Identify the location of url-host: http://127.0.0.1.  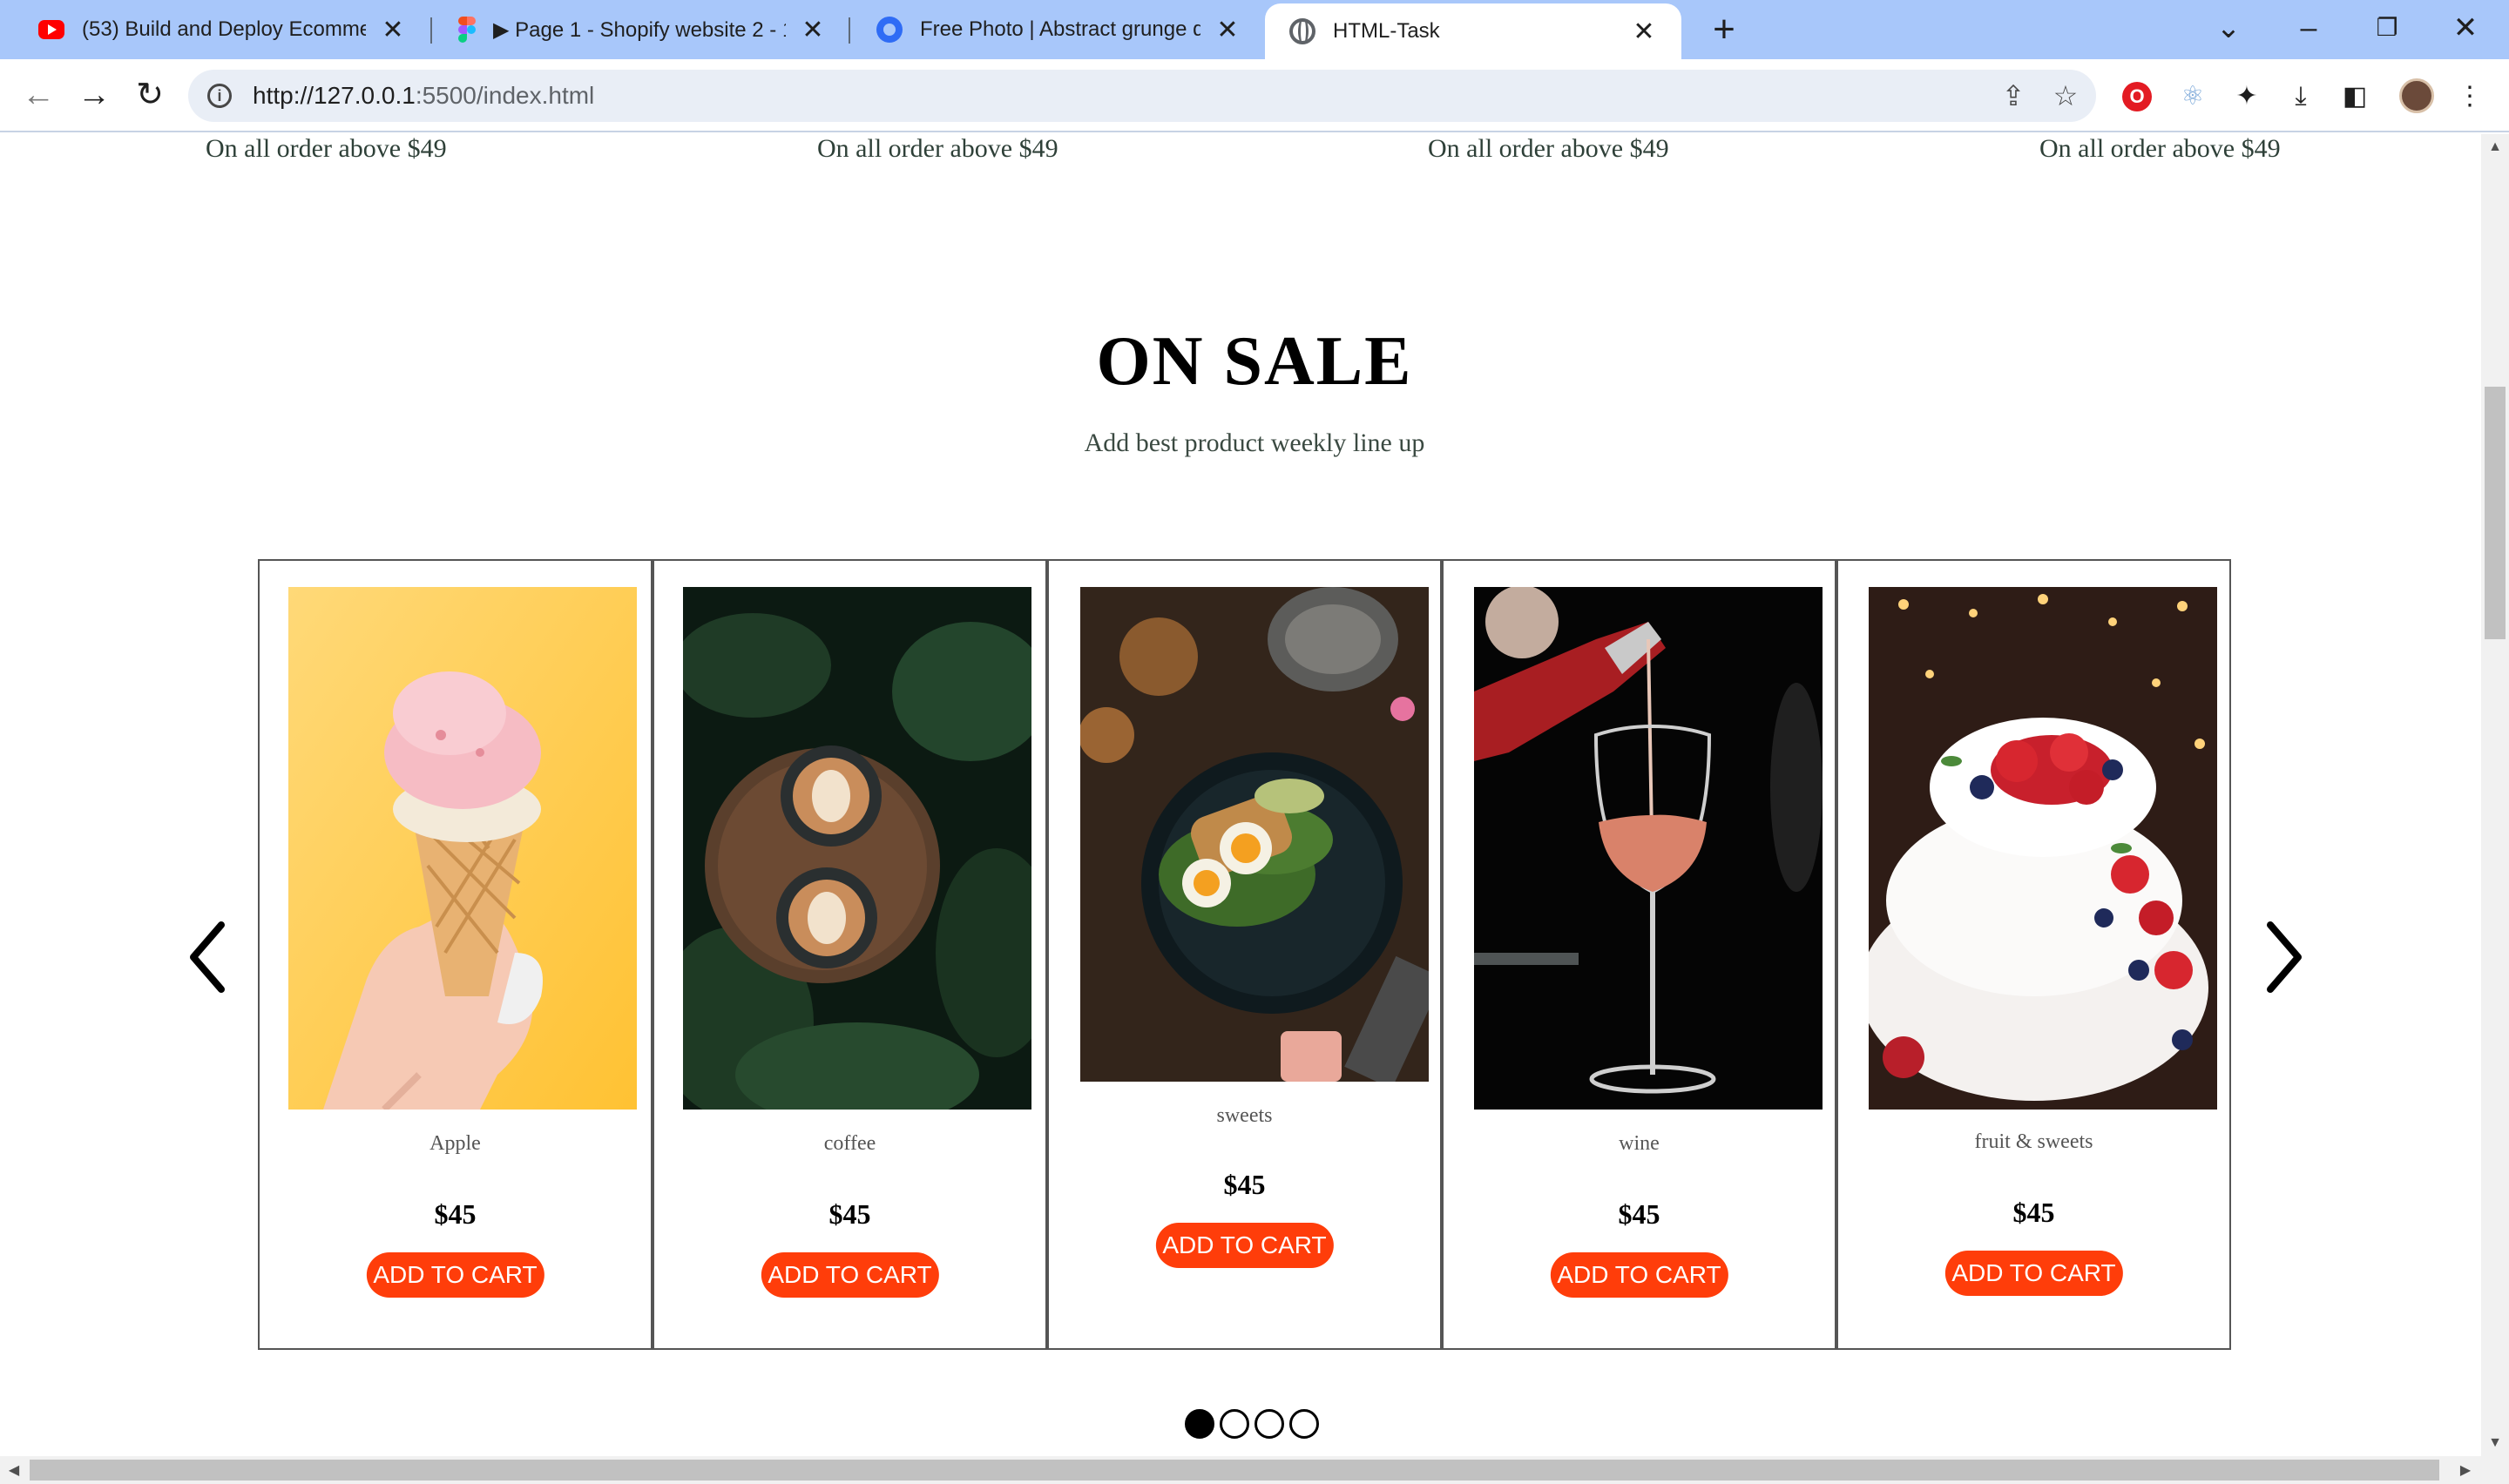
(334, 95).